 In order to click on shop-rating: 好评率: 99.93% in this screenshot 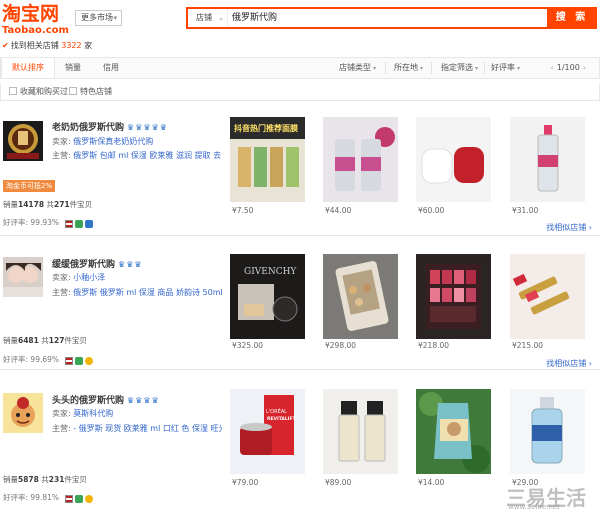, I will do `click(49, 222)`.